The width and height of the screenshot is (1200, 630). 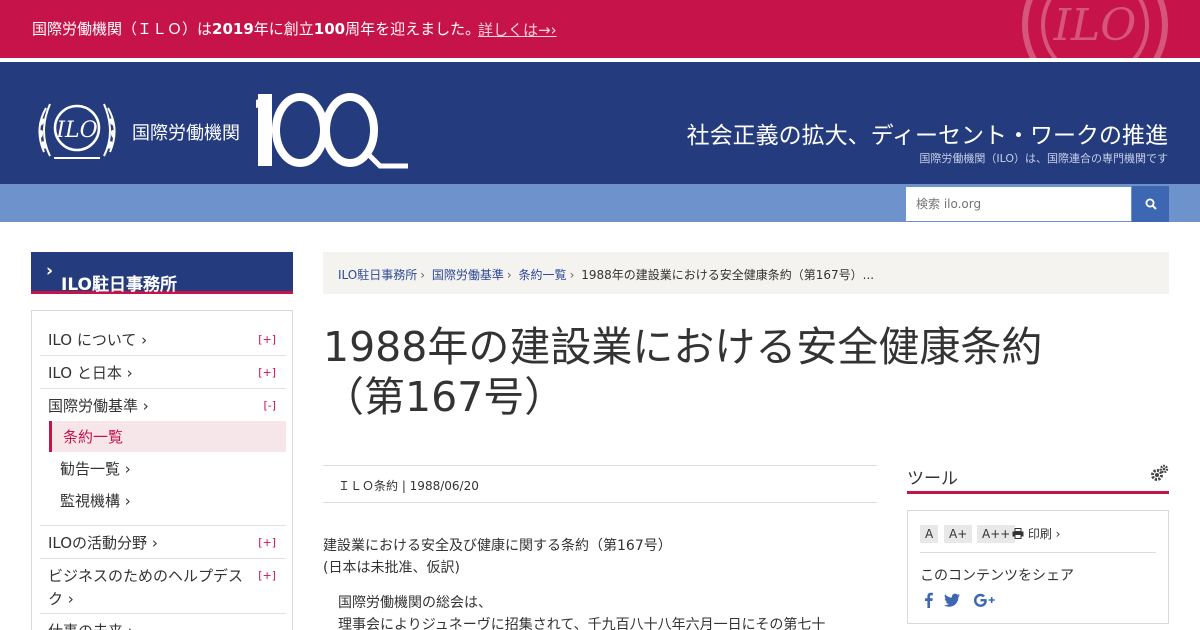 I want to click on share-label: このコンテンツをシェア, so click(x=997, y=576).